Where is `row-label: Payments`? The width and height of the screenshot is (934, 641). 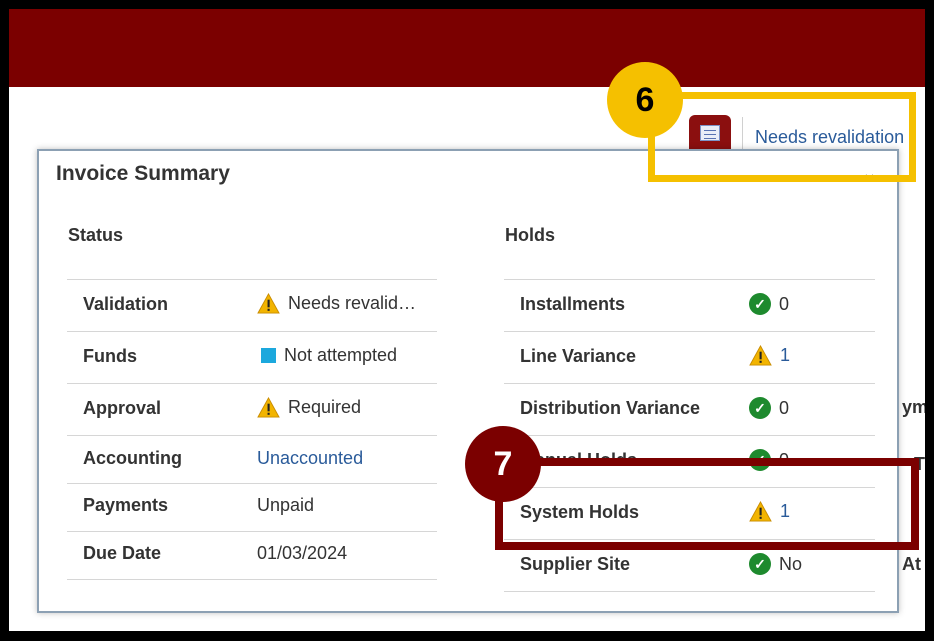
row-label: Payments is located at coordinates (126, 505).